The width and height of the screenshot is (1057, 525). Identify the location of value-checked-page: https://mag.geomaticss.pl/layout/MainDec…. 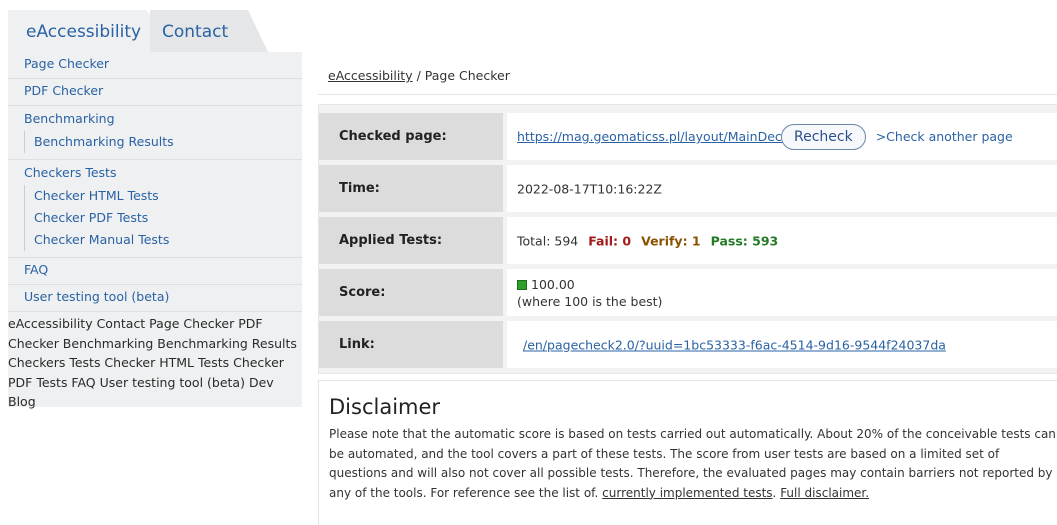
(782, 136).